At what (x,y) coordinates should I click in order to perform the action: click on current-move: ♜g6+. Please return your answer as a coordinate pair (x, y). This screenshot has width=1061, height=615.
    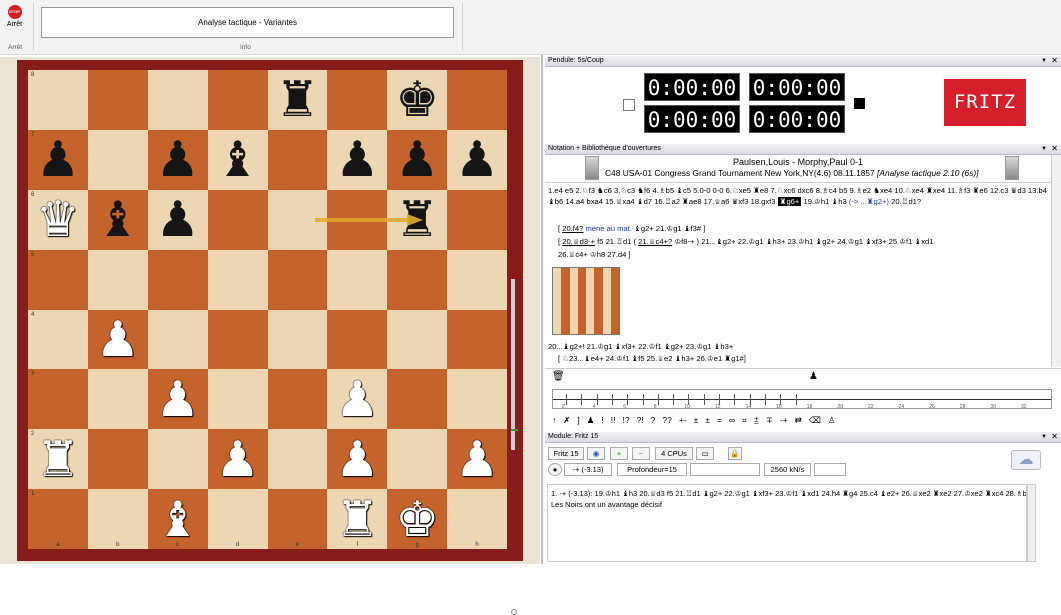
    Looking at the image, I should click on (789, 201).